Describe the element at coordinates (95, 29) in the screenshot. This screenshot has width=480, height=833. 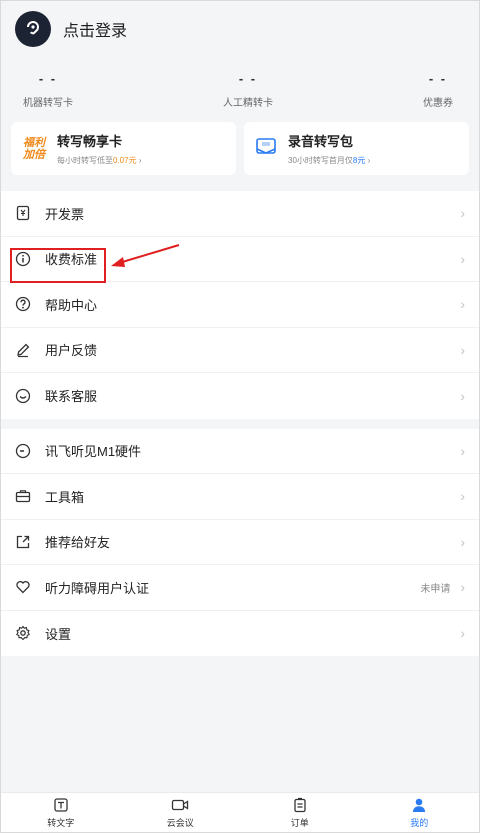
I see `login-link: 点击登录` at that location.